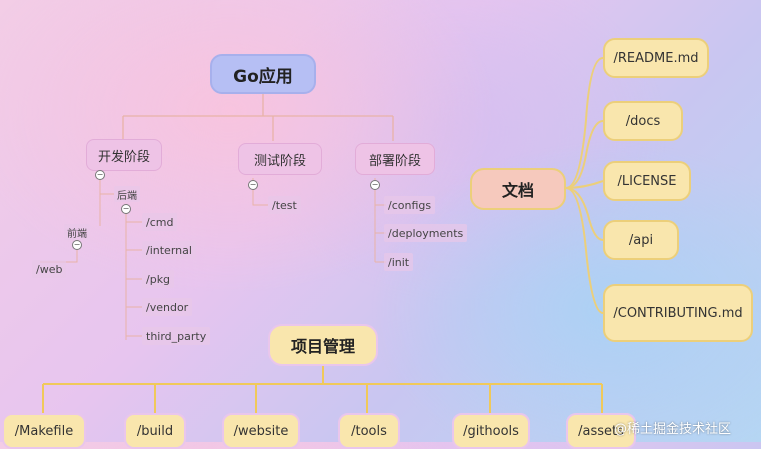 This screenshot has width=761, height=449. I want to click on project-item: /website, so click(261, 431).